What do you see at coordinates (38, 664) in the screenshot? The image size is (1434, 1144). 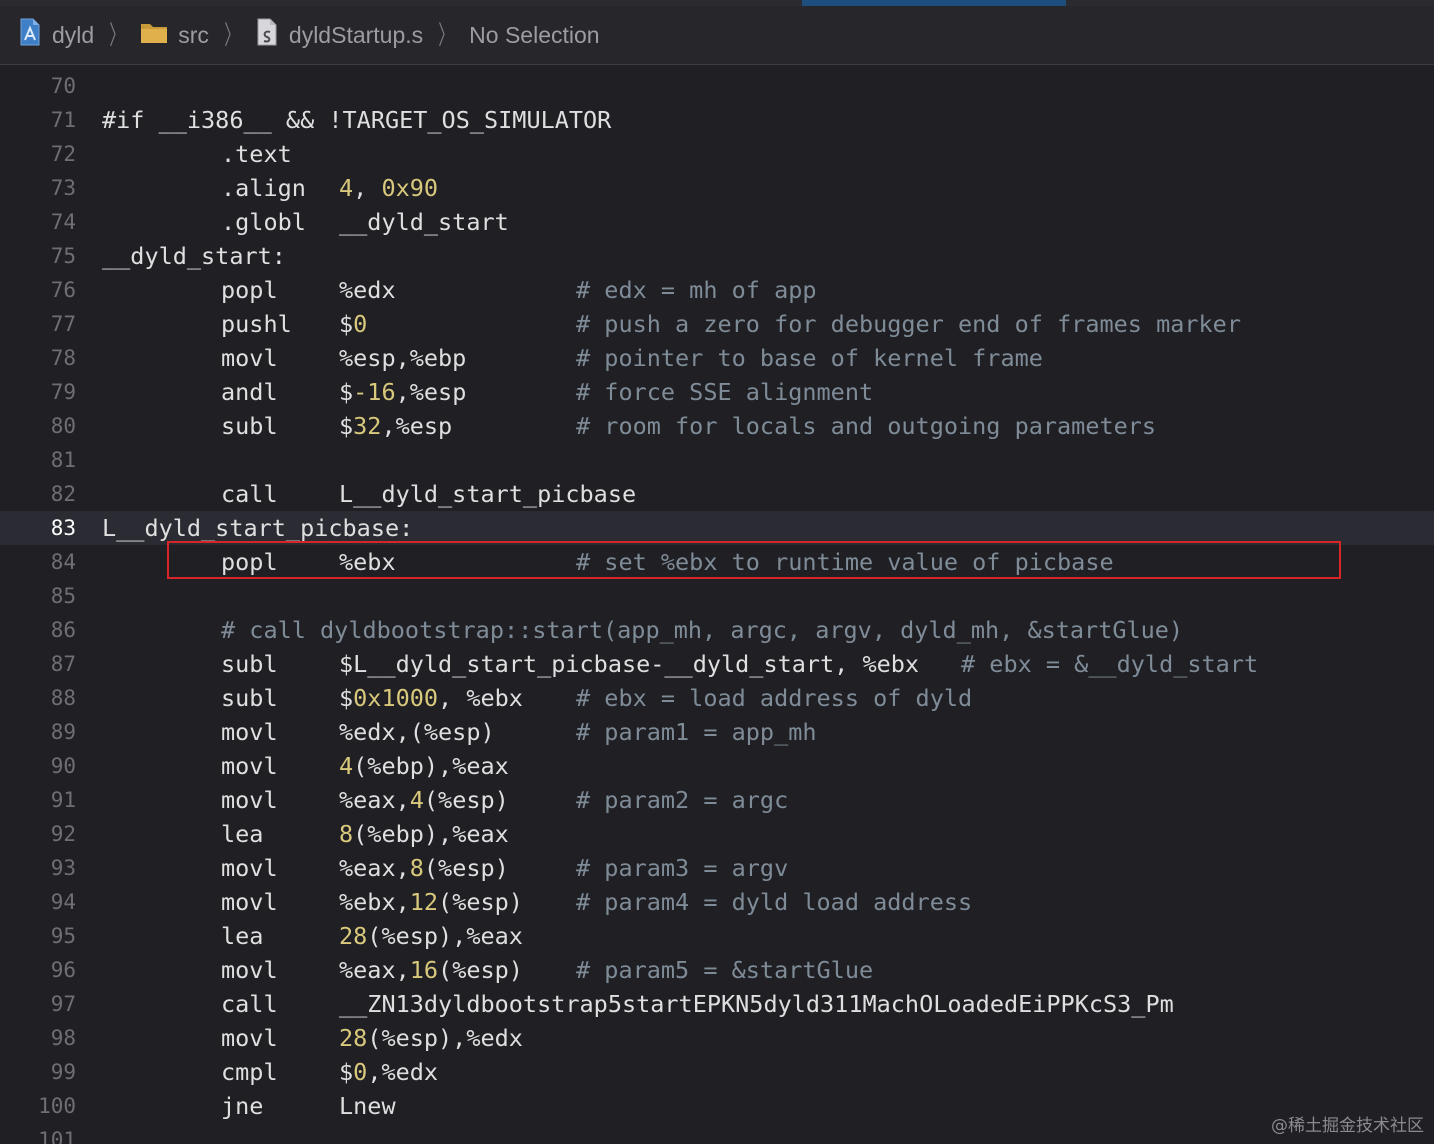 I see `line-number: 87` at bounding box center [38, 664].